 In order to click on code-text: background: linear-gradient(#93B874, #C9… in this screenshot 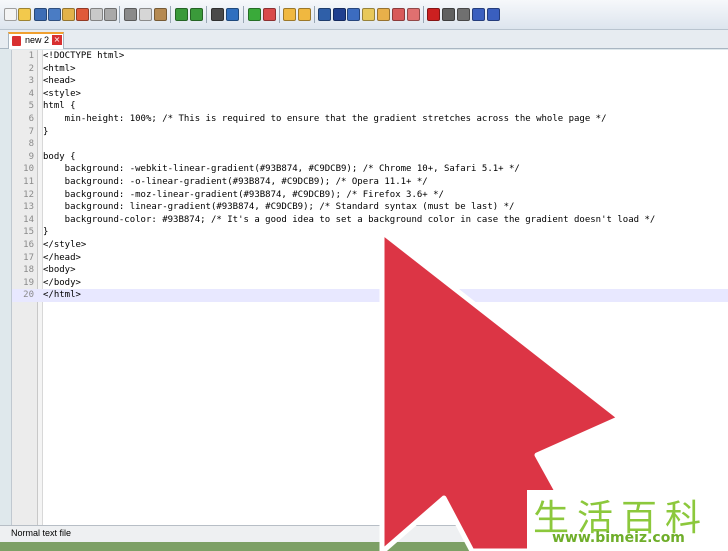, I will do `click(279, 207)`.